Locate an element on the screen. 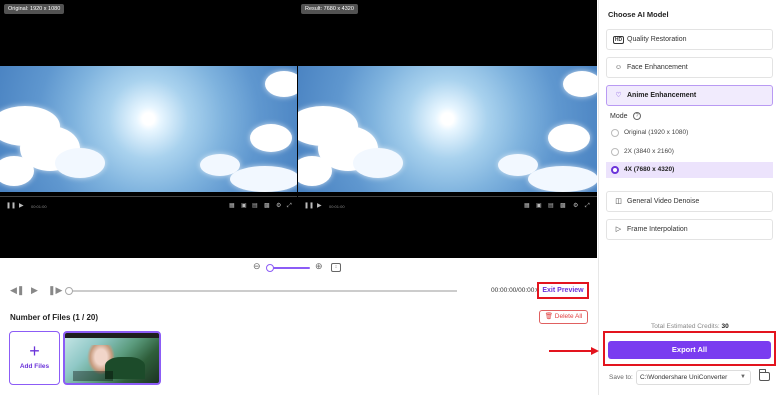 This screenshot has width=780, height=395. playback-bar: ◀❚ ▶ ❚▶ 00:00:00/00:00:0 Exit Preview is located at coordinates (298, 291).